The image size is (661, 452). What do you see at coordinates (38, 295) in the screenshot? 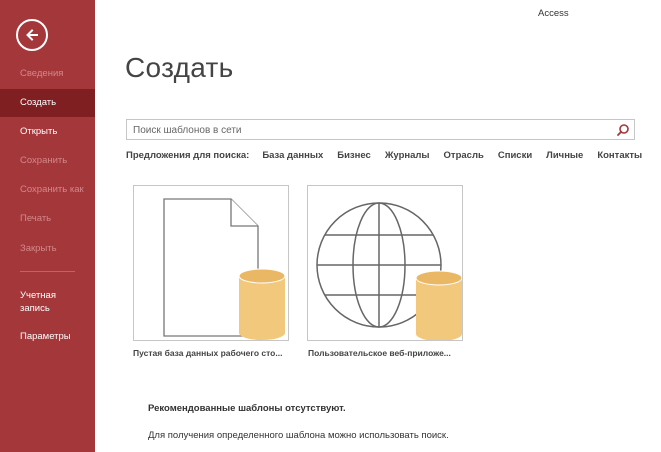
I see `nav-account-line1: Учетная` at bounding box center [38, 295].